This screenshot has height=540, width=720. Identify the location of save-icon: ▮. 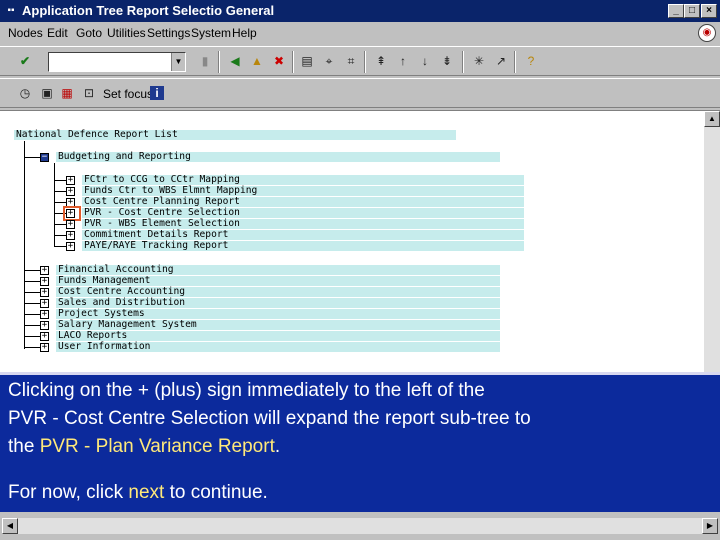
(205, 61).